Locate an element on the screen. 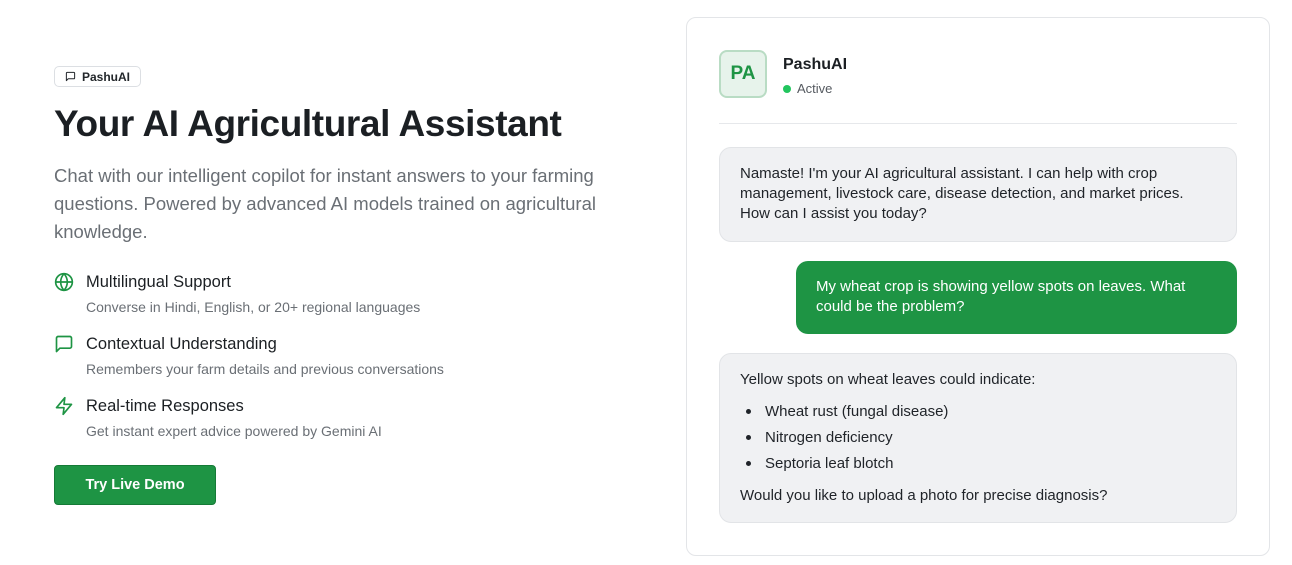 The image size is (1292, 565). status-dot-icon is located at coordinates (787, 88).